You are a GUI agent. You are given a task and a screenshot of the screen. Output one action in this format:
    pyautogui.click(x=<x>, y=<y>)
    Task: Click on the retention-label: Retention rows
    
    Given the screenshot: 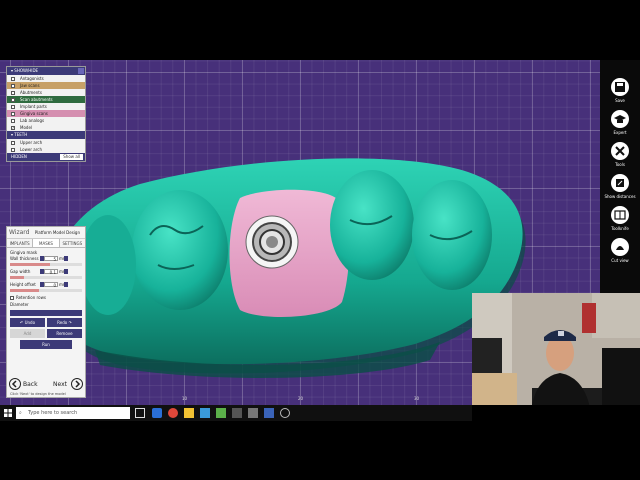 What is the action you would take?
    pyautogui.click(x=31, y=297)
    